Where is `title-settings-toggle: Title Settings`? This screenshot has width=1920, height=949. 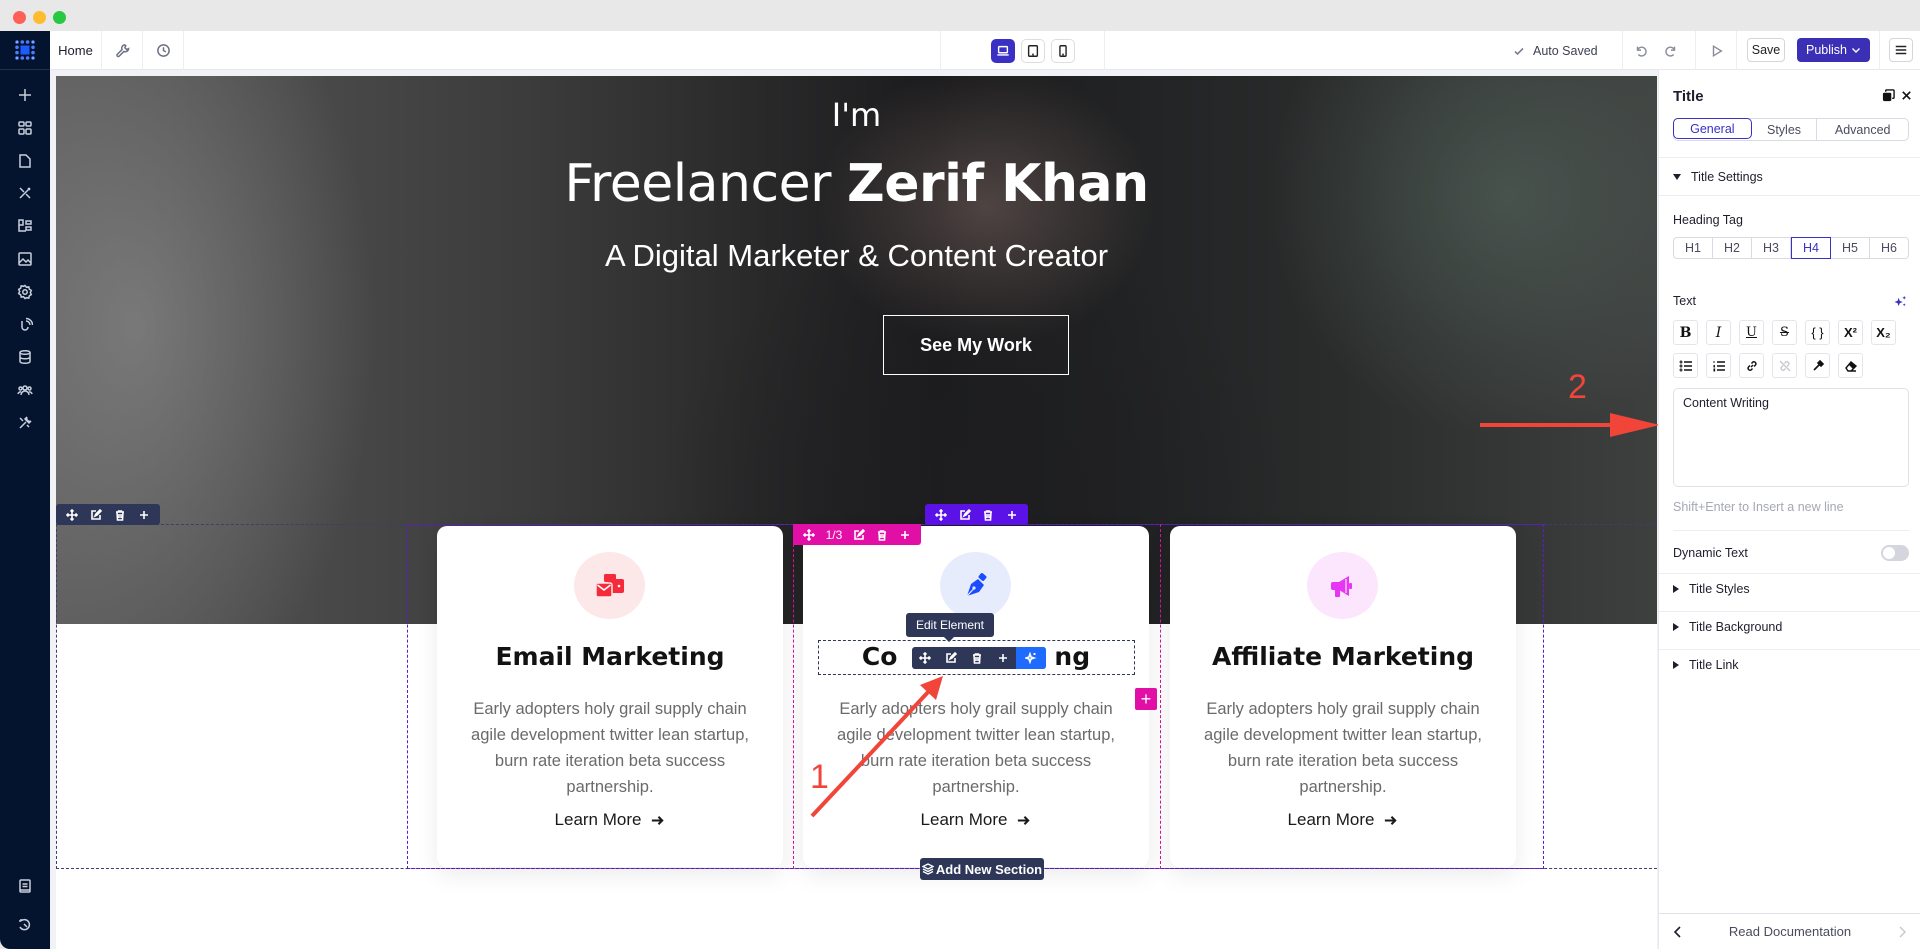
title-settings-toggle: Title Settings is located at coordinates (1718, 177).